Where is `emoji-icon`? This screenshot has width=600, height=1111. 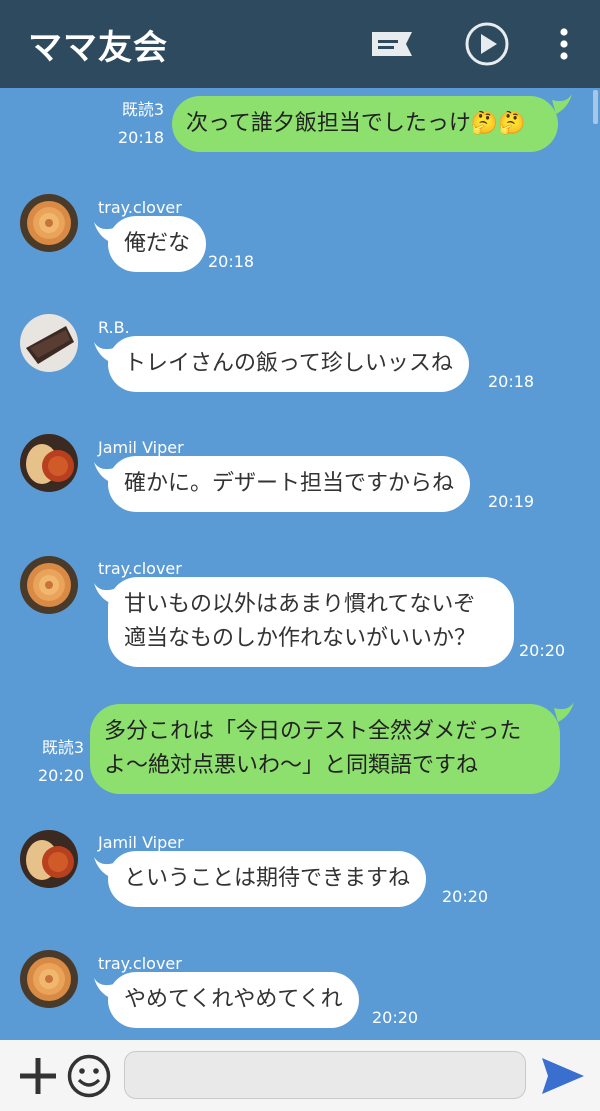
emoji-icon is located at coordinates (89, 1078).